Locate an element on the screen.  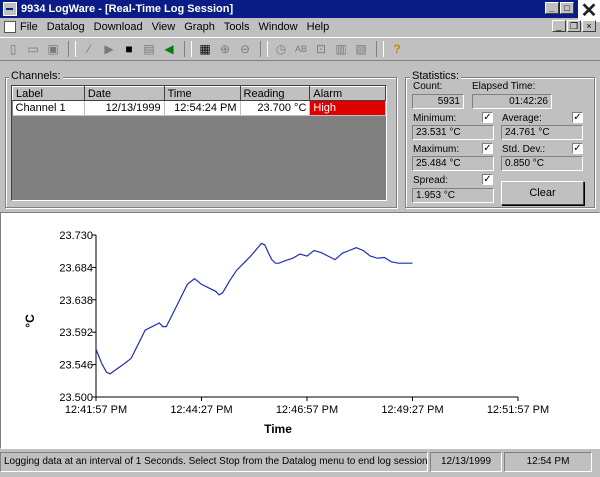
x-axis-label: Time is located at coordinates (278, 429).